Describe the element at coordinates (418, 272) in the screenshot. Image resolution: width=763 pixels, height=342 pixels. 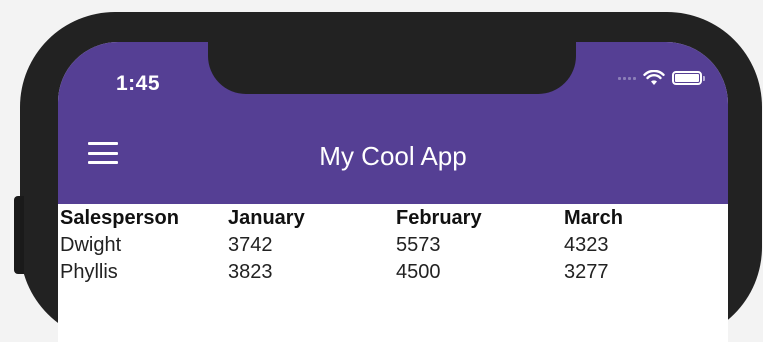
I see `table-cell: 4500` at that location.